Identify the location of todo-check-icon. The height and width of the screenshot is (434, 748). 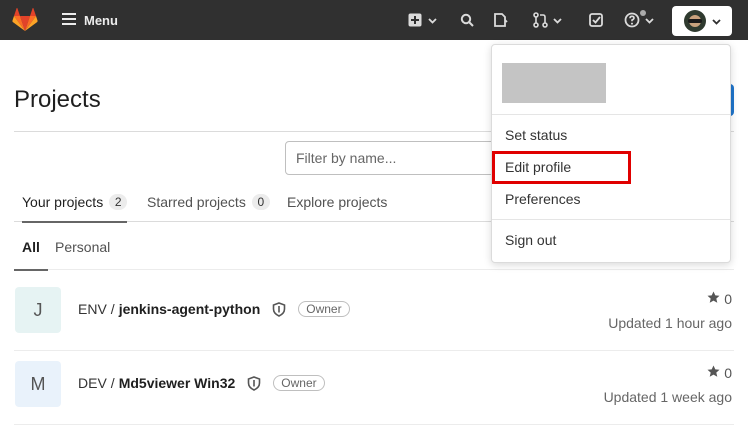
(596, 20).